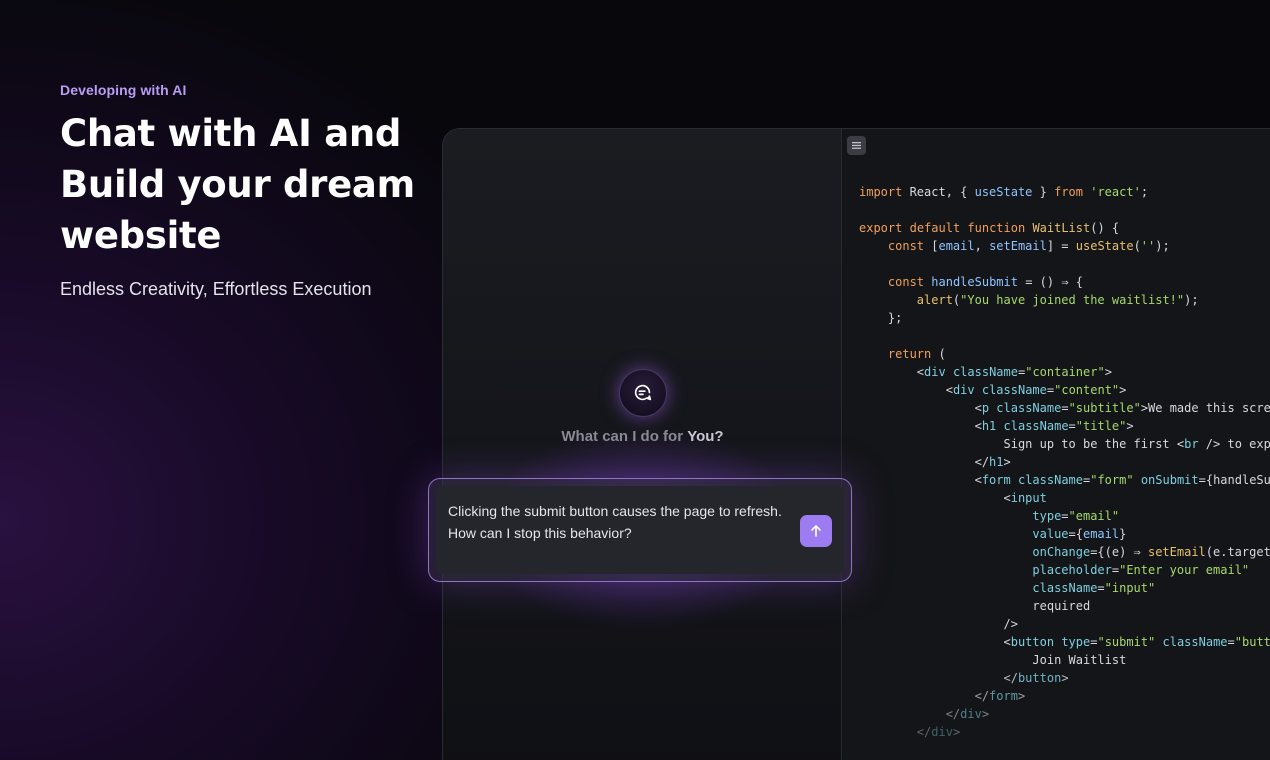 Image resolution: width=1270 pixels, height=760 pixels. I want to click on code-line: onChange={(e) ⇒ setEmail(e.target, so click(1151, 552).